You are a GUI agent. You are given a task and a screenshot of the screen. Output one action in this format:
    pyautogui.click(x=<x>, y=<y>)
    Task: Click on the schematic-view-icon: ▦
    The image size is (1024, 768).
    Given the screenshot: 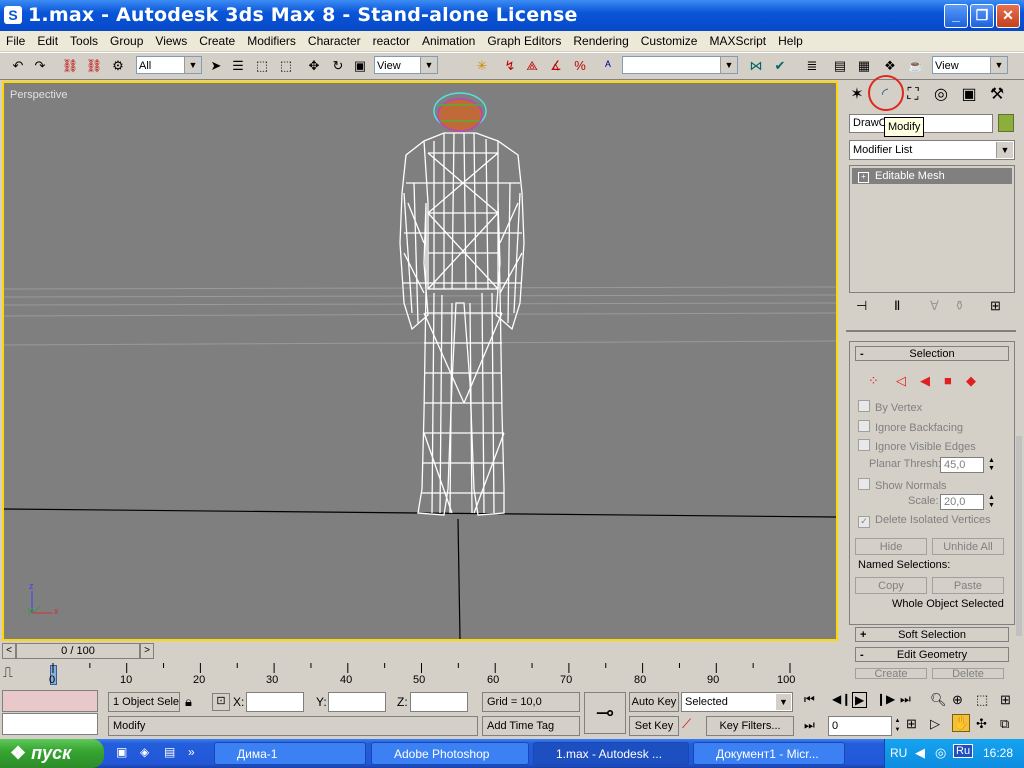 What is the action you would take?
    pyautogui.click(x=864, y=66)
    